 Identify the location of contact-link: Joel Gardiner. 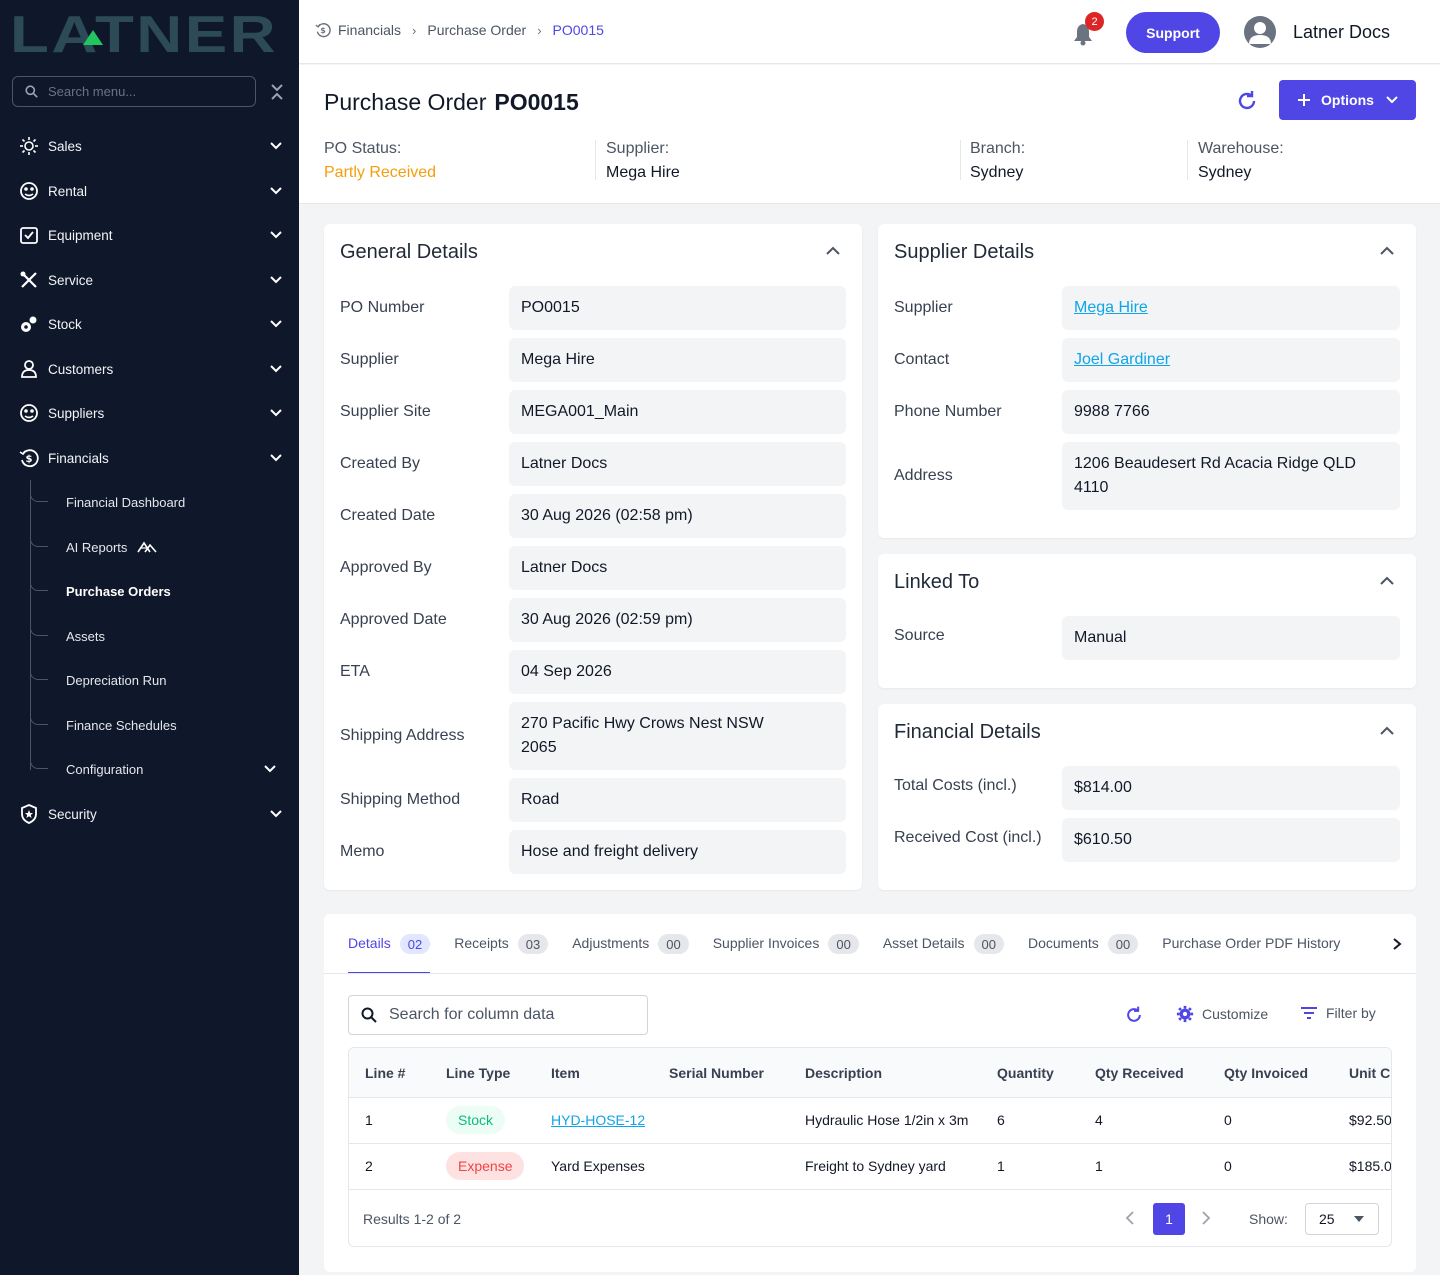
(1122, 360).